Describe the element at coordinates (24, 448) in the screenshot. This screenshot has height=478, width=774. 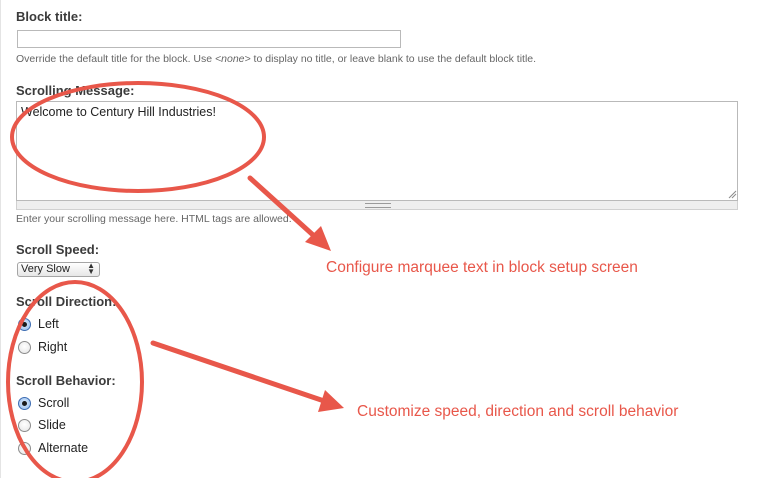
I see `radio-button-alternate` at that location.